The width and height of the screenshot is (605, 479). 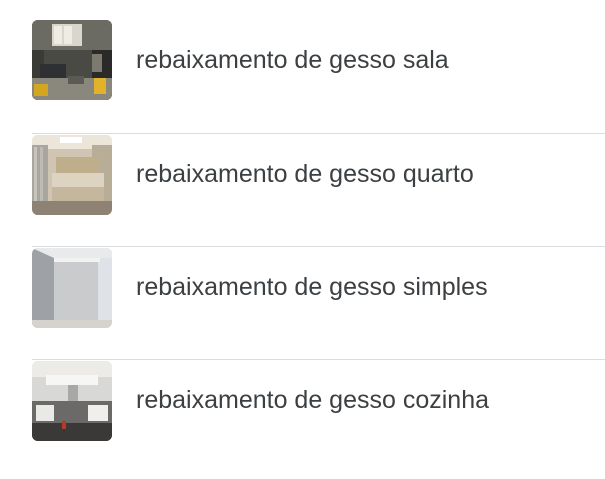 What do you see at coordinates (313, 400) in the screenshot?
I see `related-search-label: rebaixamento de gesso cozinha` at bounding box center [313, 400].